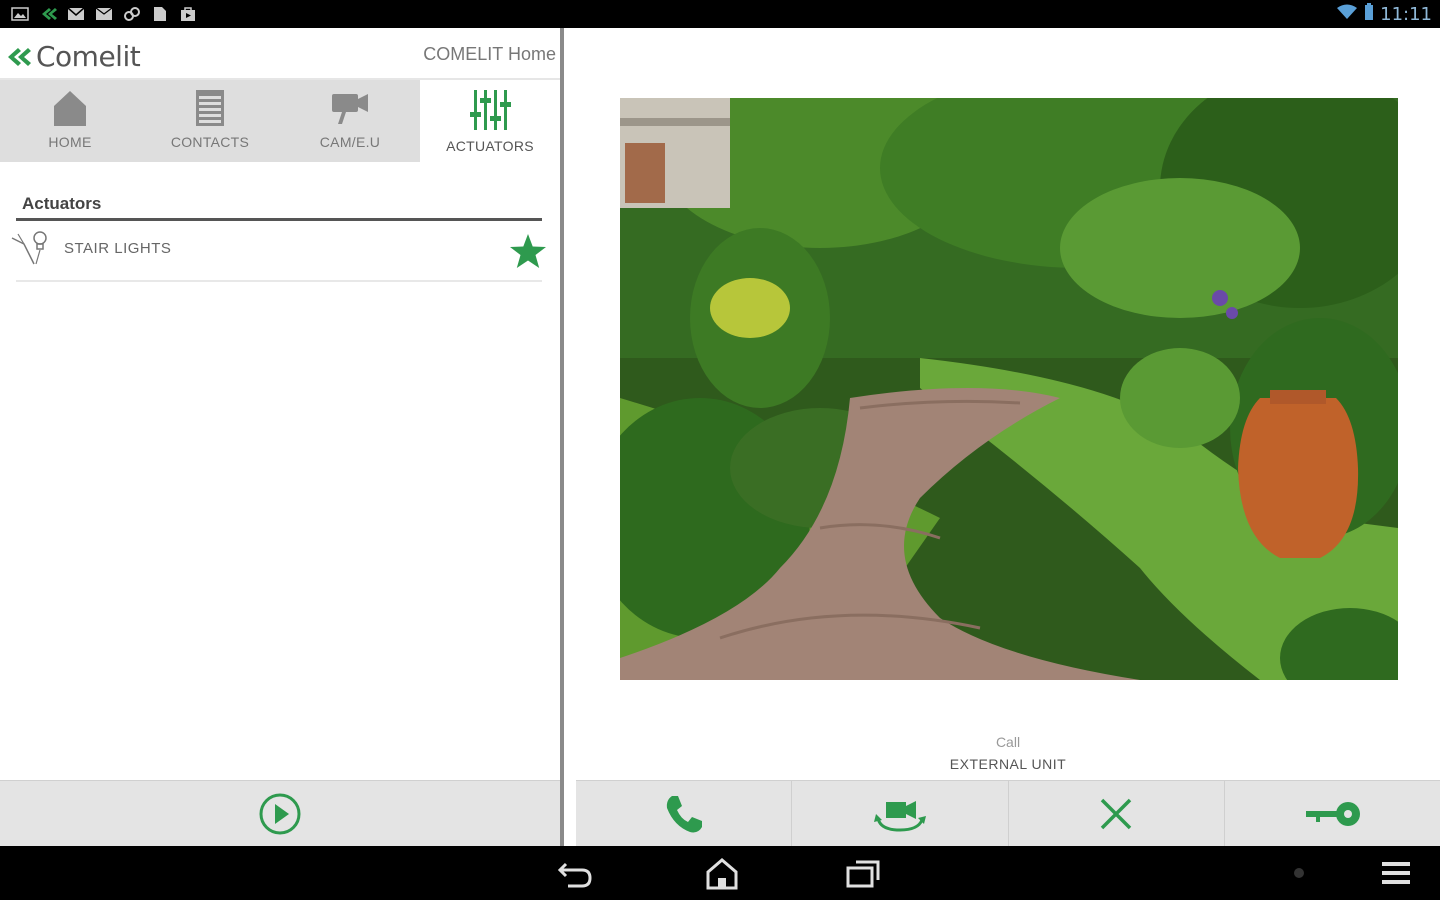 The height and width of the screenshot is (900, 1440). What do you see at coordinates (70, 142) in the screenshot?
I see `tab-label: HOME` at bounding box center [70, 142].